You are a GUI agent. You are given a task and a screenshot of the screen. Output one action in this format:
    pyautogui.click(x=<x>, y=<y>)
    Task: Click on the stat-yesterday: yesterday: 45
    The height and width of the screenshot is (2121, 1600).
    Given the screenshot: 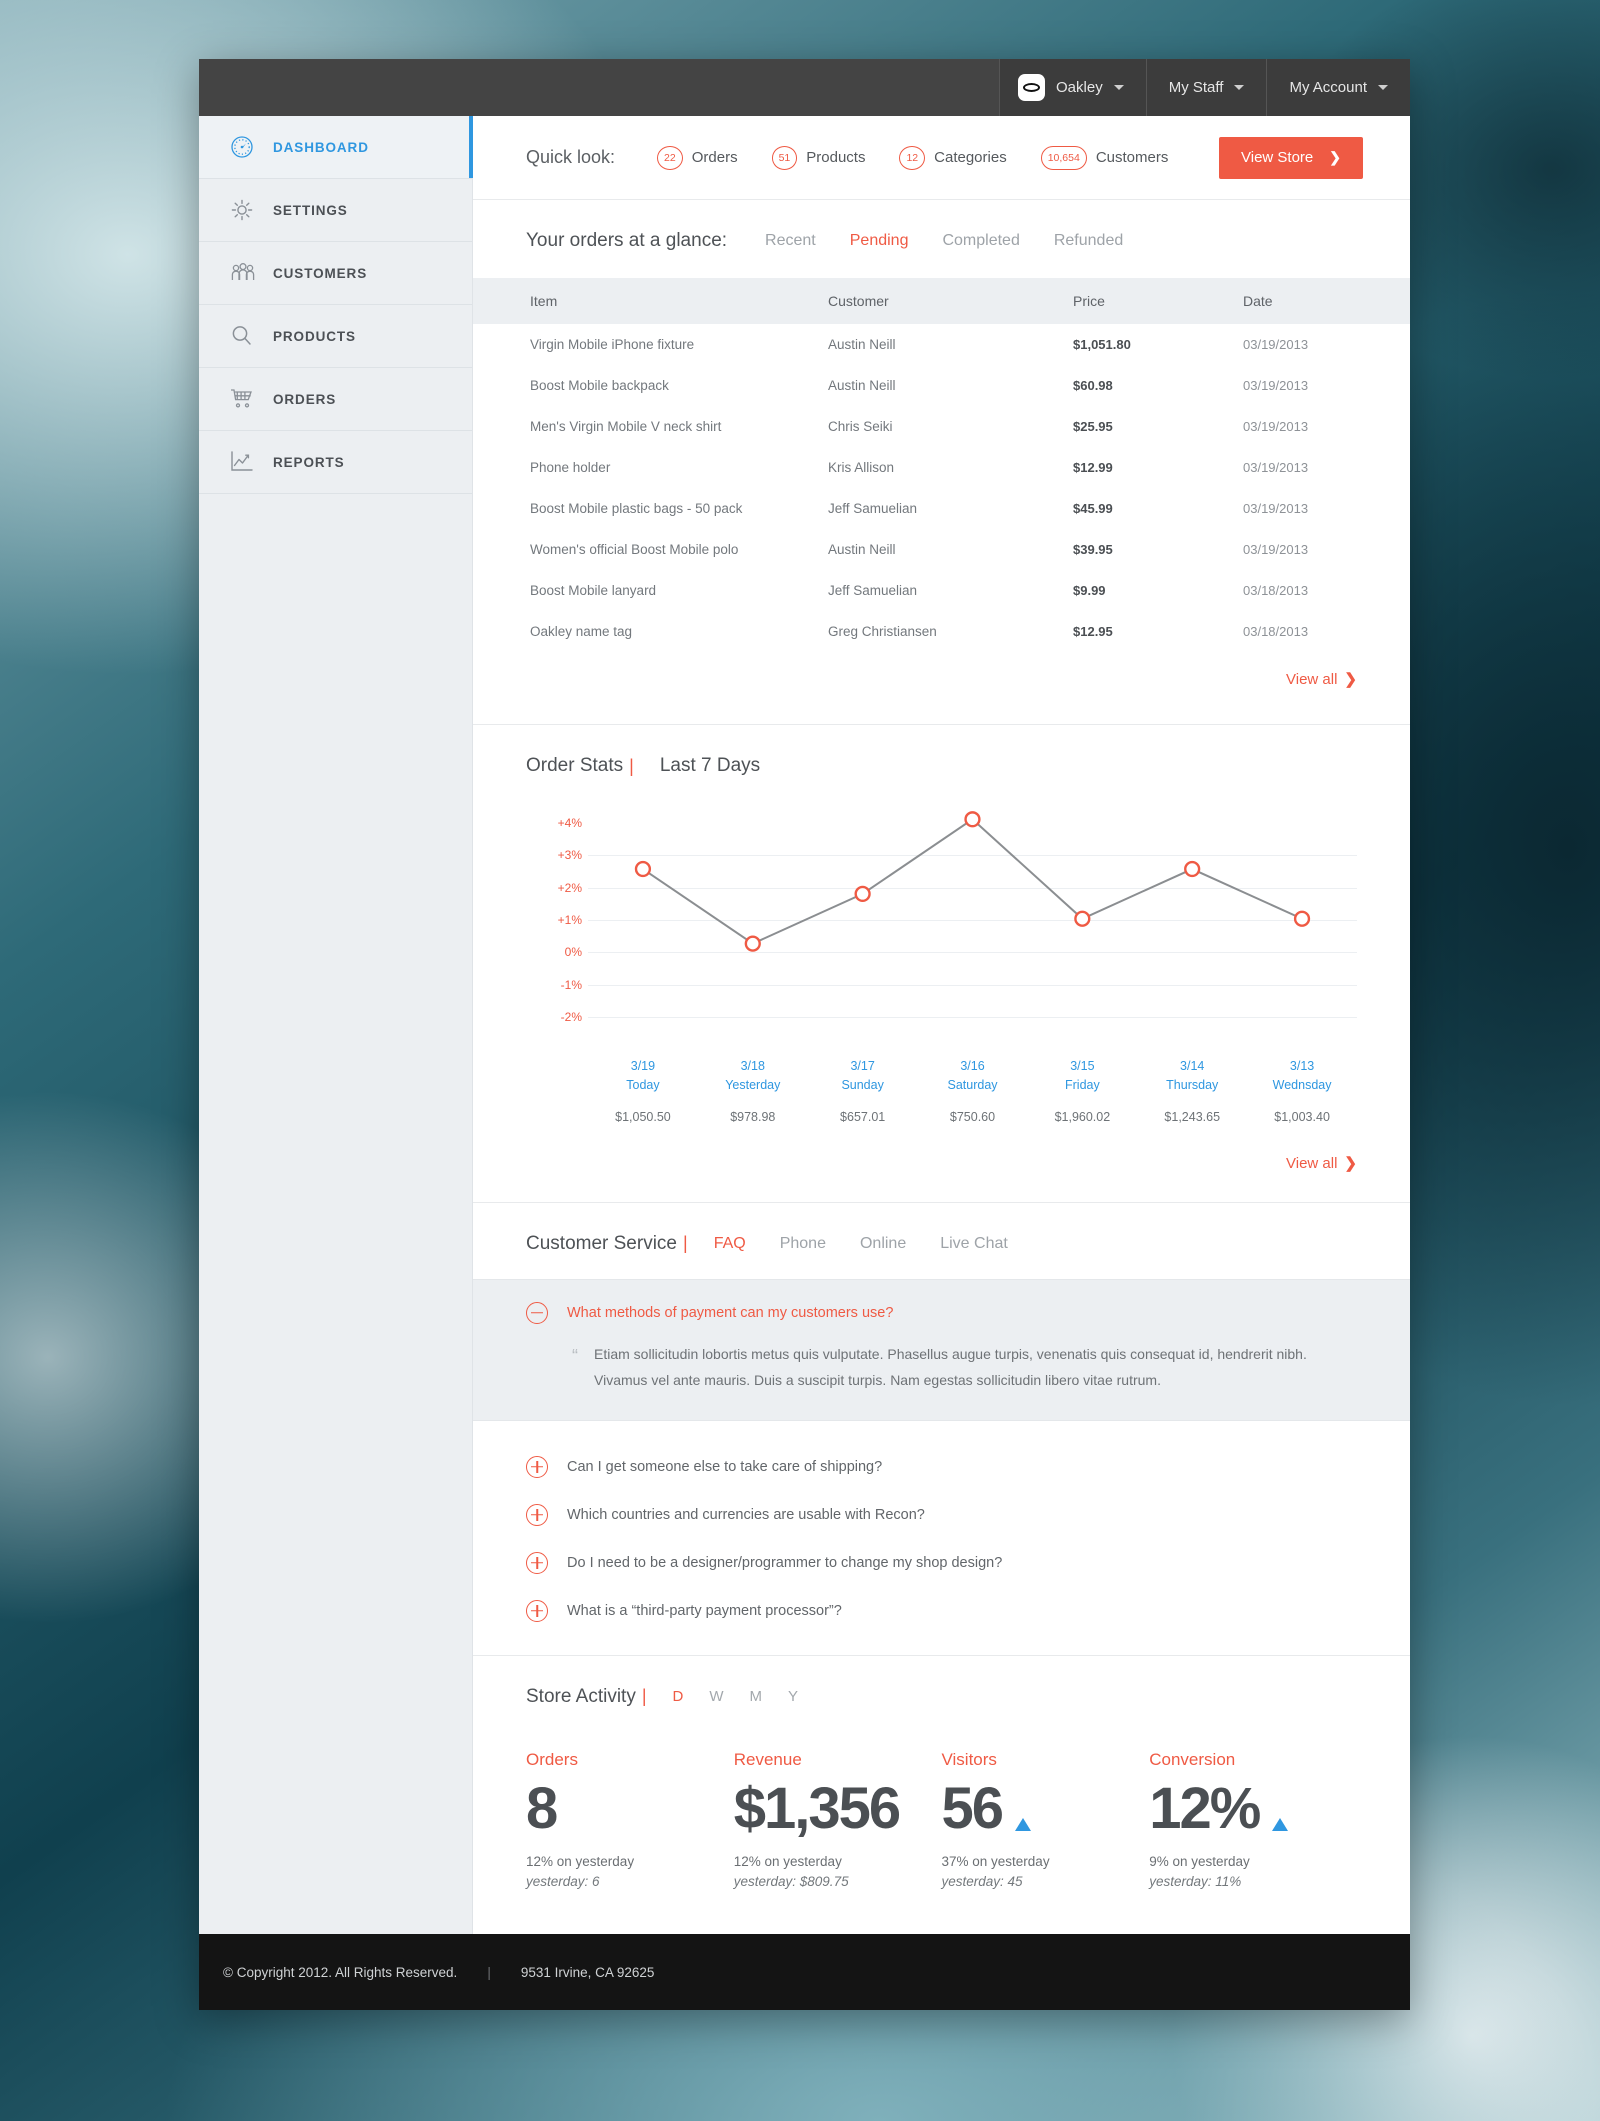 What is the action you would take?
    pyautogui.click(x=982, y=1882)
    